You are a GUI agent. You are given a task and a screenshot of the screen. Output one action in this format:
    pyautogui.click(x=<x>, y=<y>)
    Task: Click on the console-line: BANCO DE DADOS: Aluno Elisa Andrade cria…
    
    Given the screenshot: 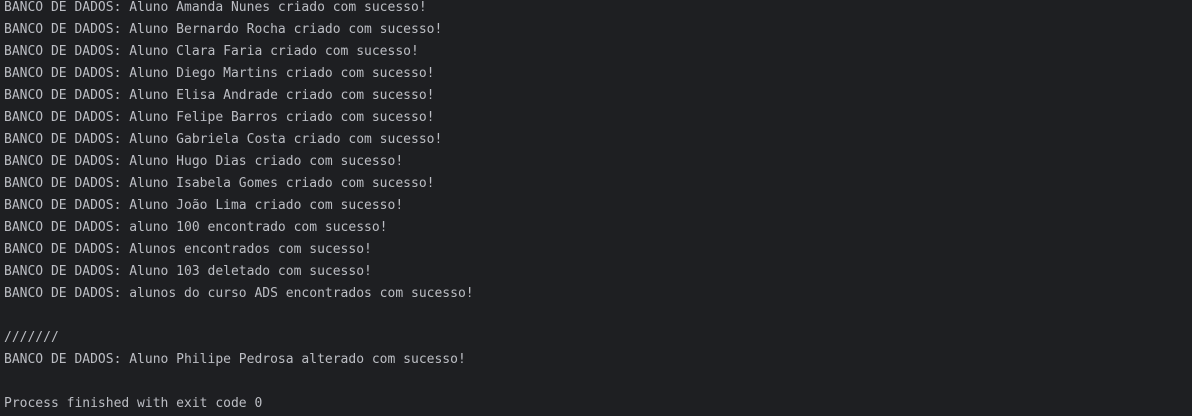 What is the action you would take?
    pyautogui.click(x=219, y=95)
    